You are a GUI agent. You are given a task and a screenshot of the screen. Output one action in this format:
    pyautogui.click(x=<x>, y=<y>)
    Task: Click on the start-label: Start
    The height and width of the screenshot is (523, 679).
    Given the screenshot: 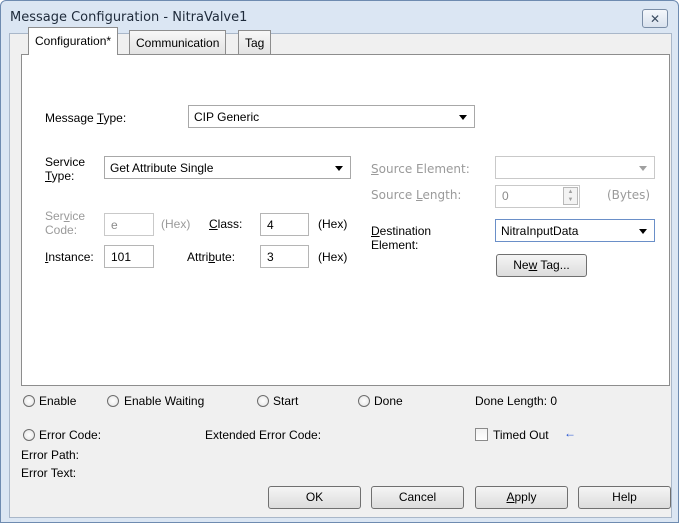 What is the action you would take?
    pyautogui.click(x=286, y=401)
    